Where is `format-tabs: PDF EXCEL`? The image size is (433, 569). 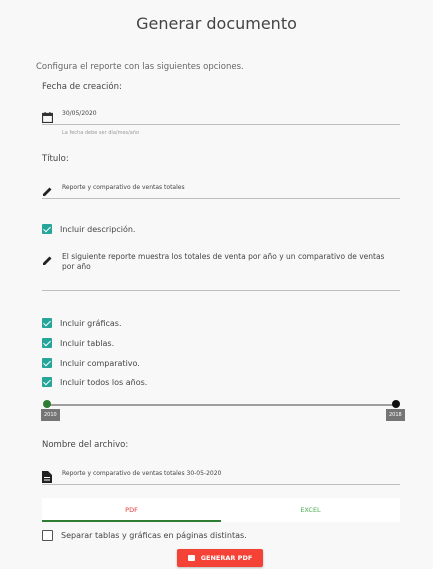
format-tabs: PDF EXCEL is located at coordinates (221, 510).